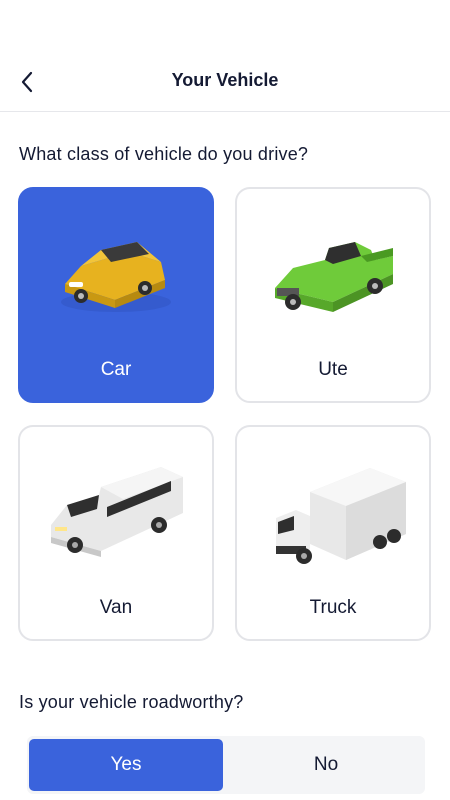 The height and width of the screenshot is (800, 450). I want to click on vehicle-class-question: What class of vehicle do you drive?, so click(164, 154).